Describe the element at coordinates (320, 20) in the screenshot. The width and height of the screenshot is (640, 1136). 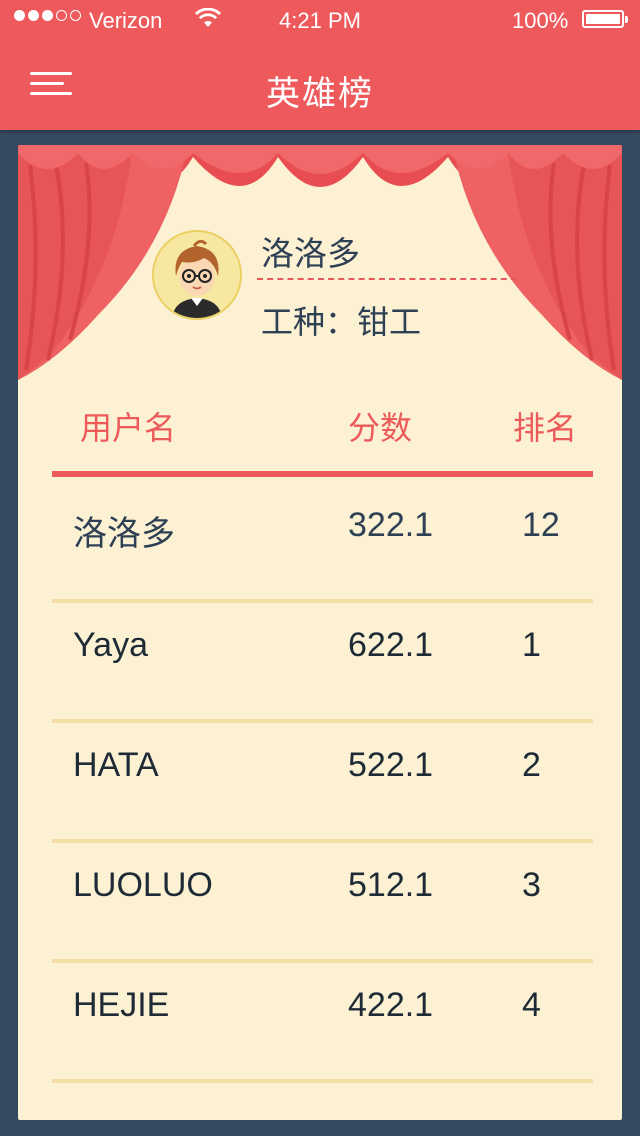
I see `status-bar: Verizon 4:21 PM 100%` at that location.